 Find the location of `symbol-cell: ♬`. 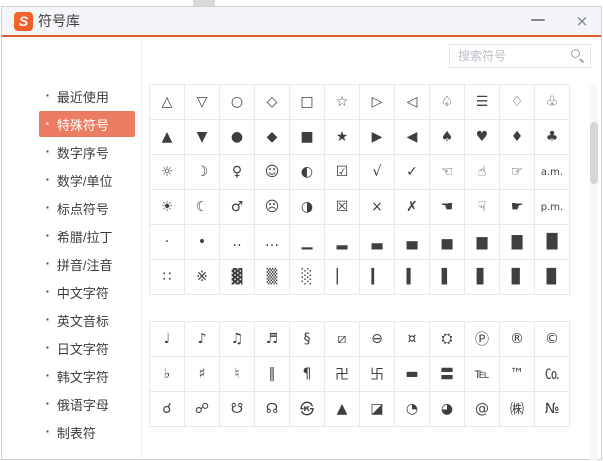

symbol-cell: ♬ is located at coordinates (272, 339).